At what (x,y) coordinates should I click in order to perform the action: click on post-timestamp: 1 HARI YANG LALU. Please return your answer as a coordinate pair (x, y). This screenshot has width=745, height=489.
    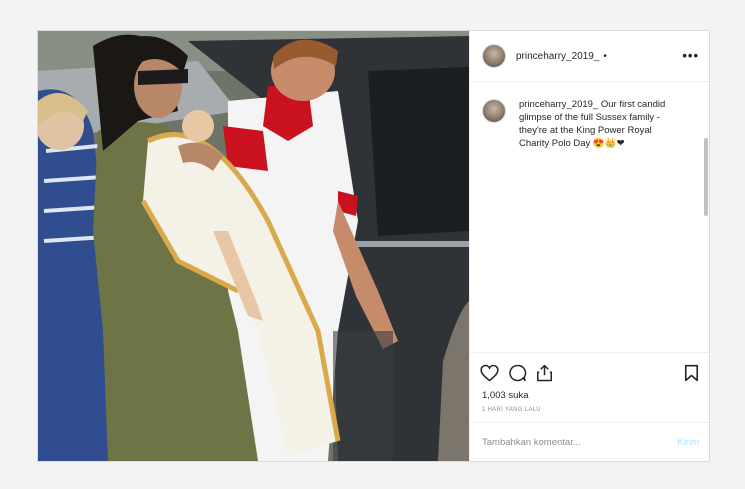
    Looking at the image, I should click on (511, 410).